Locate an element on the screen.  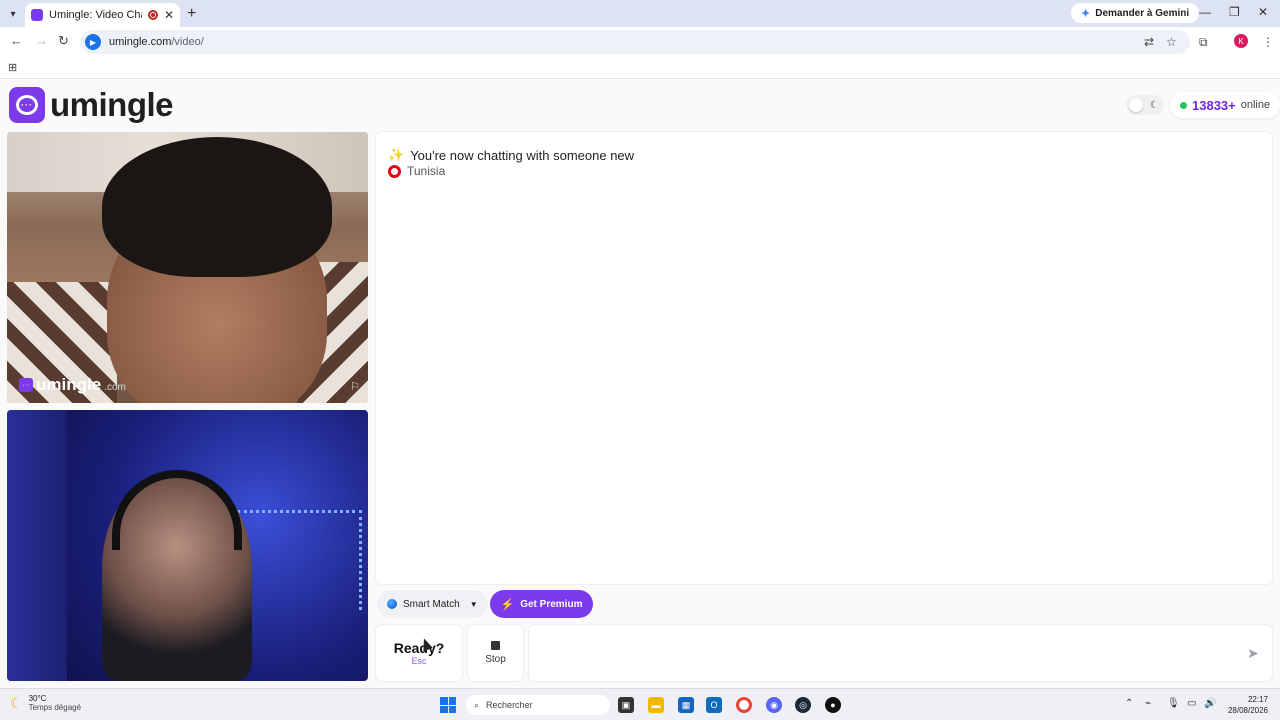
stop-button: Stop is located at coordinates (495, 653).